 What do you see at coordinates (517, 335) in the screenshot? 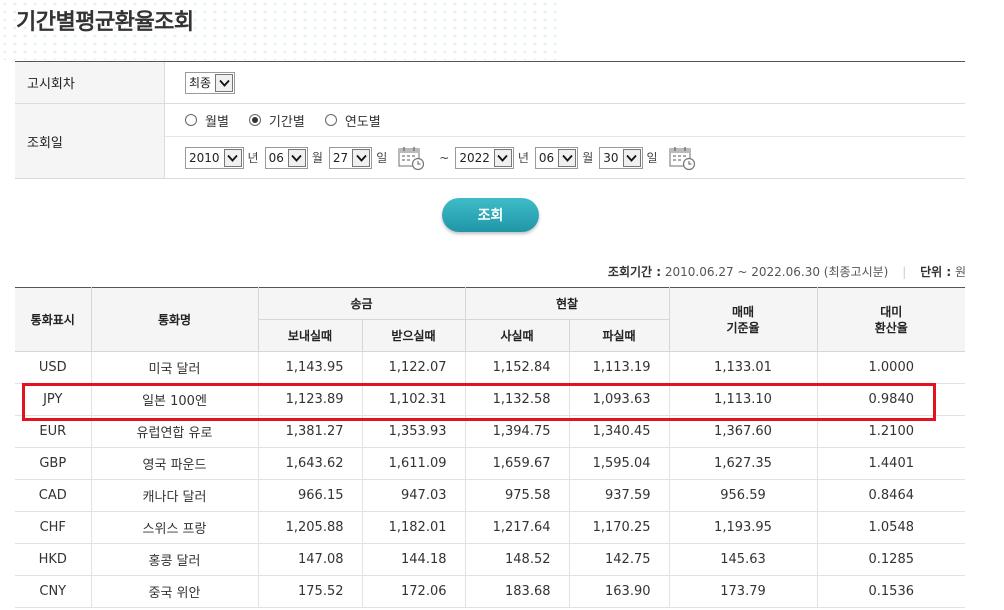
I see `header-buy: 사실때` at bounding box center [517, 335].